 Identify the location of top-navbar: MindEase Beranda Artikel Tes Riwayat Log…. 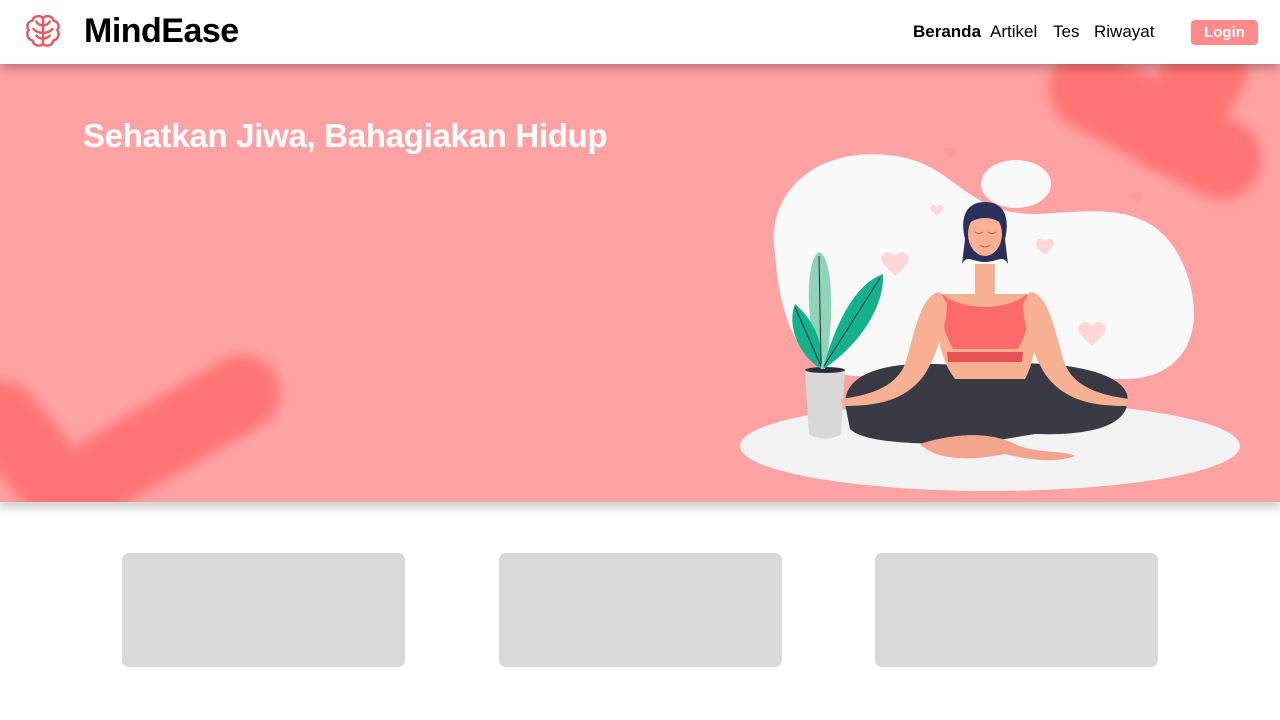
(640, 32).